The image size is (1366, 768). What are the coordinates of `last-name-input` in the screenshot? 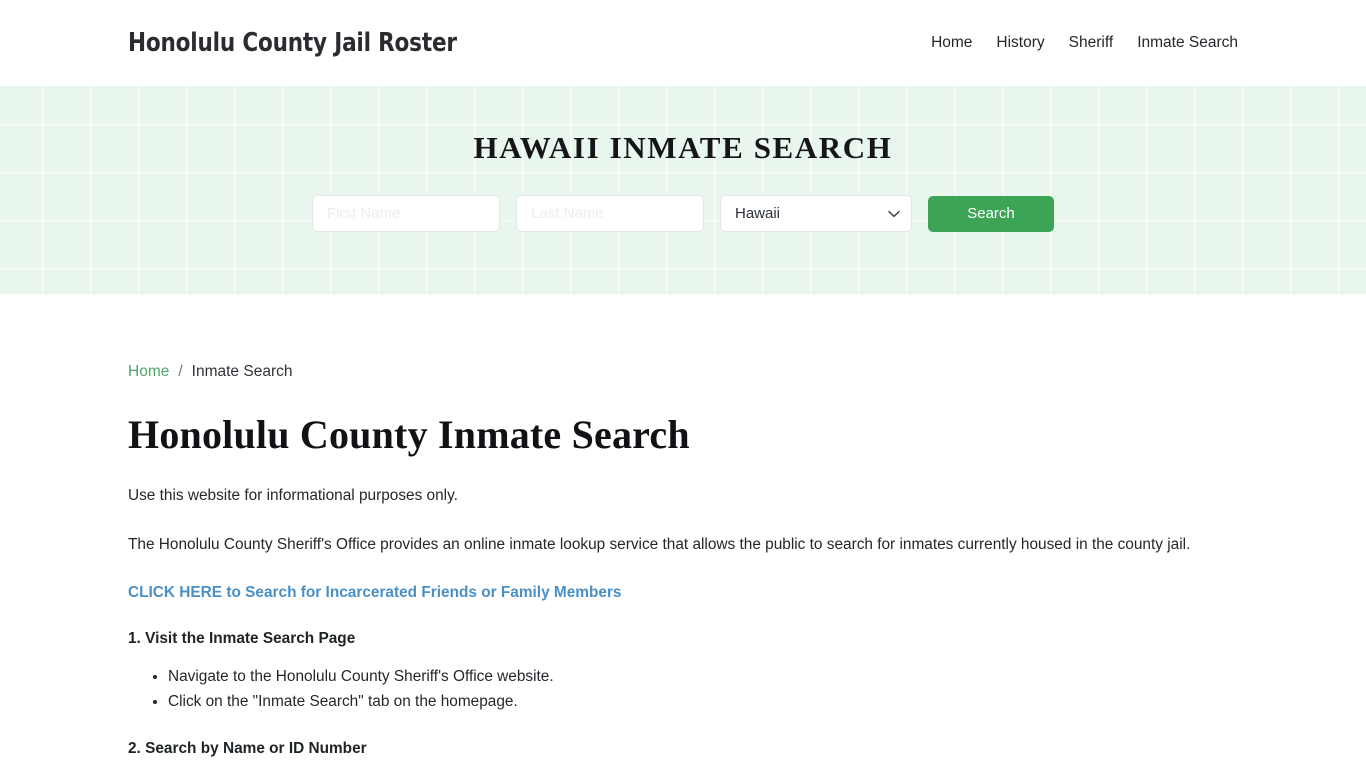 It's located at (610, 213).